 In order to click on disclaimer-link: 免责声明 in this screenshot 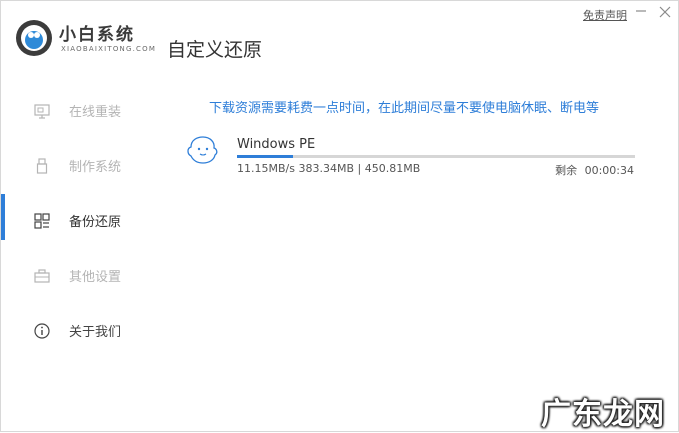, I will do `click(605, 15)`.